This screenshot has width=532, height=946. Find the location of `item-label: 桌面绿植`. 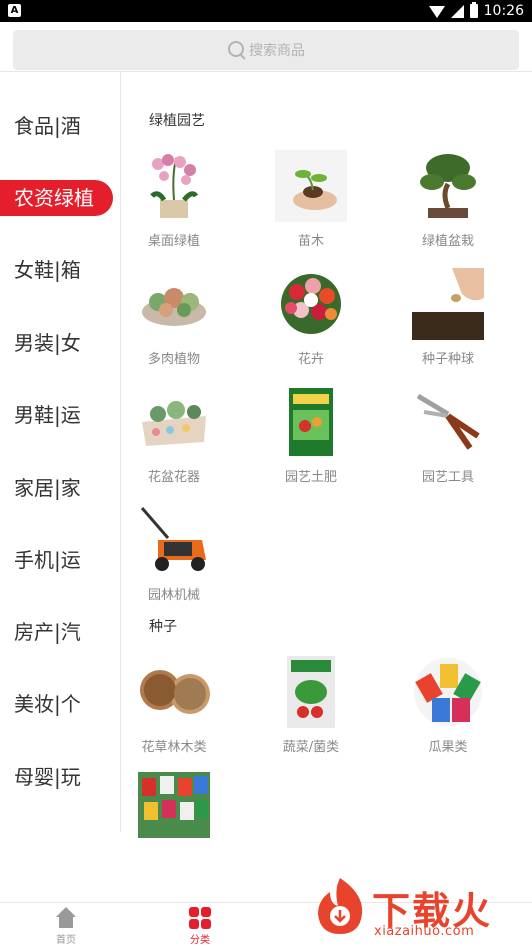

item-label: 桌面绿植 is located at coordinates (173, 241).